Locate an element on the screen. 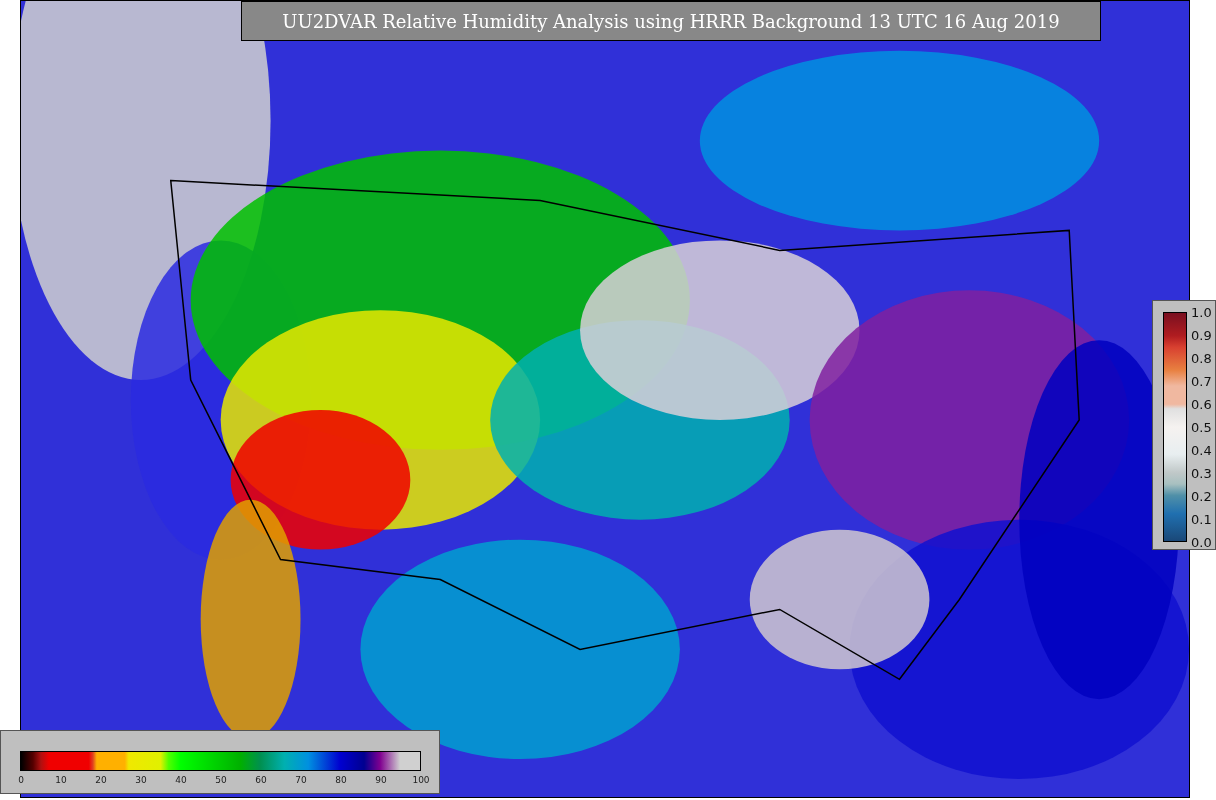 The image size is (1216, 800). colorbar-tick-label: 20 is located at coordinates (101, 780).